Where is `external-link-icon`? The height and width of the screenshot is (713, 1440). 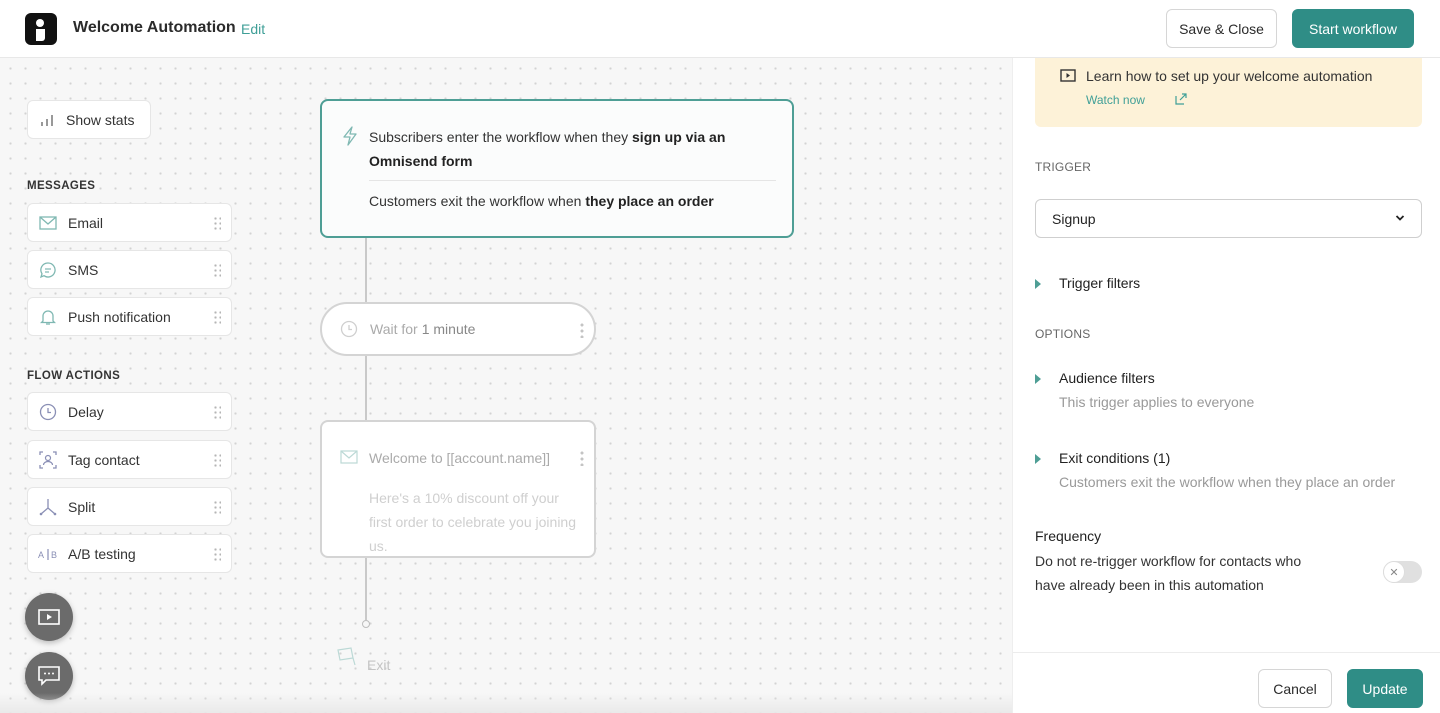 external-link-icon is located at coordinates (1181, 99).